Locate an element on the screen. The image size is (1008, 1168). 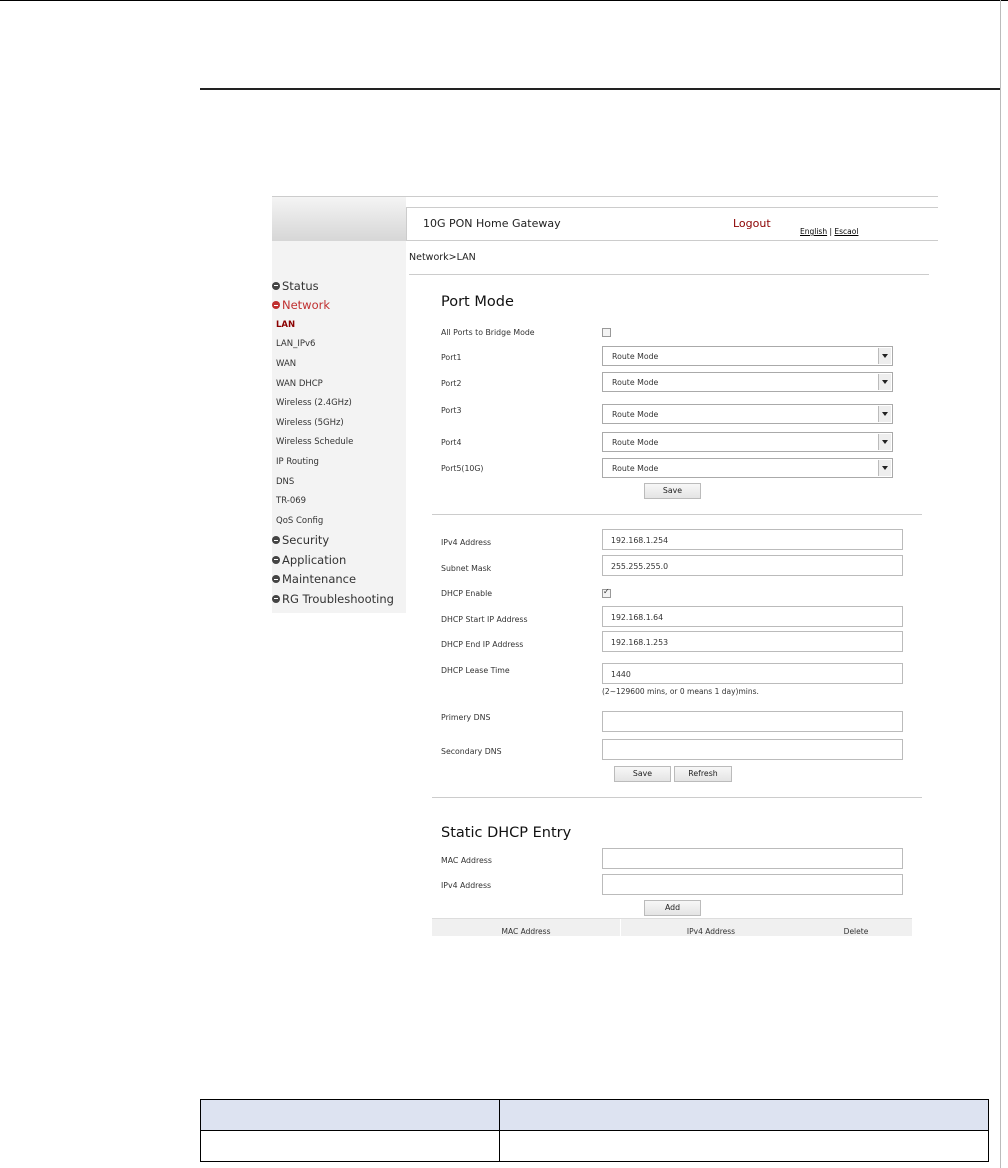
port4-select: Route Mode is located at coordinates (747, 442).